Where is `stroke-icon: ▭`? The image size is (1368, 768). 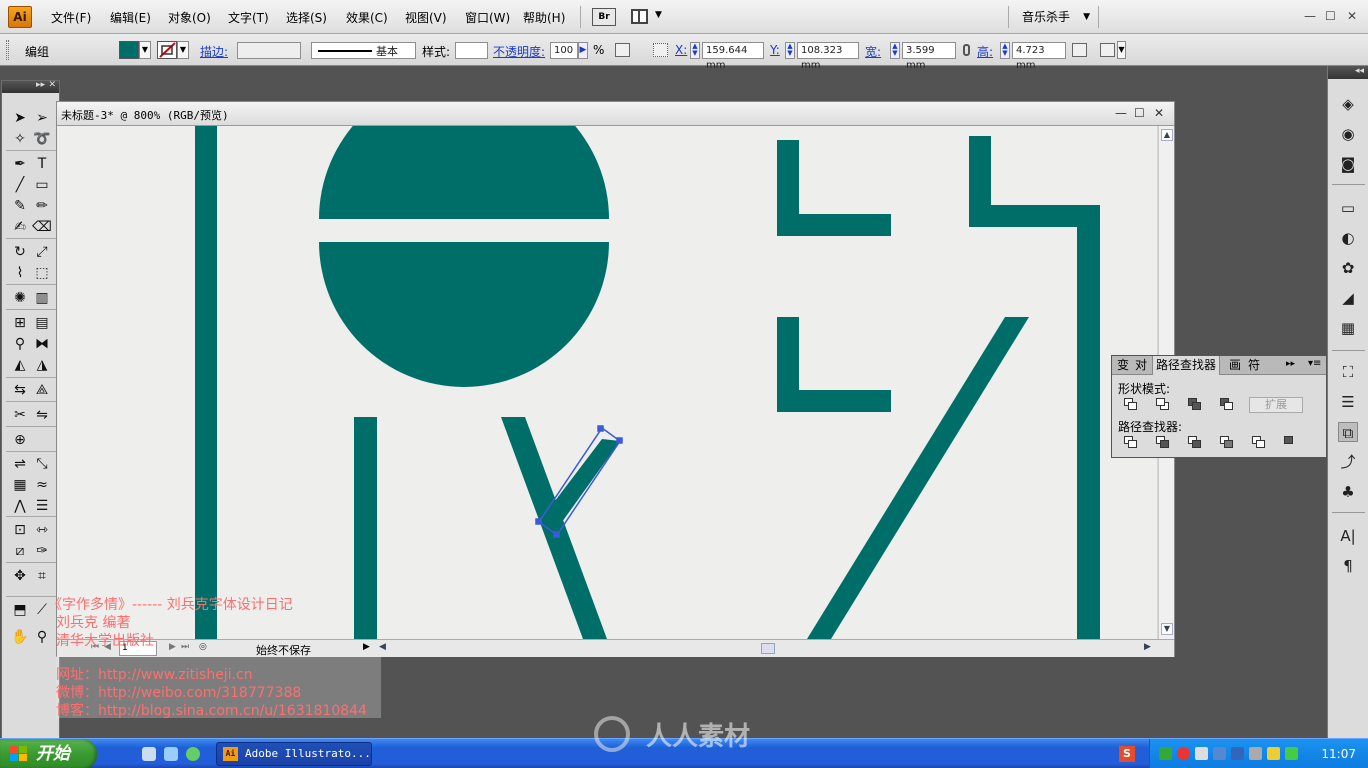
stroke-icon: ▭ is located at coordinates (1348, 208).